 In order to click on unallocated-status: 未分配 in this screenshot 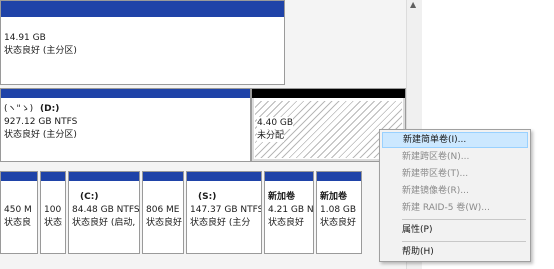, I will do `click(271, 136)`.